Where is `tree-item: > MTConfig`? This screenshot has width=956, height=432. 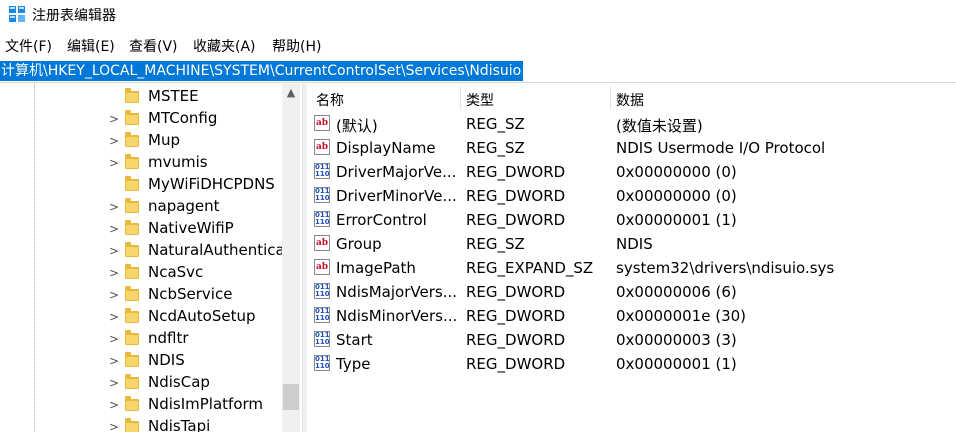
tree-item: > MTConfig is located at coordinates (141, 119).